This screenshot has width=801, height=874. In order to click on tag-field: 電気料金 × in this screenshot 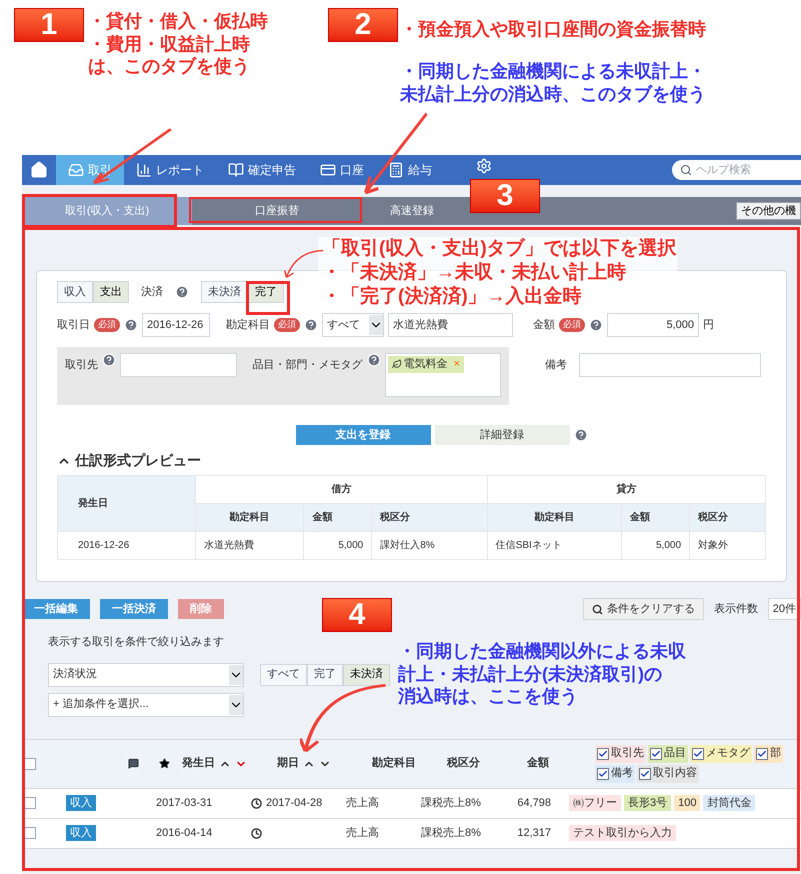, I will do `click(442, 375)`.